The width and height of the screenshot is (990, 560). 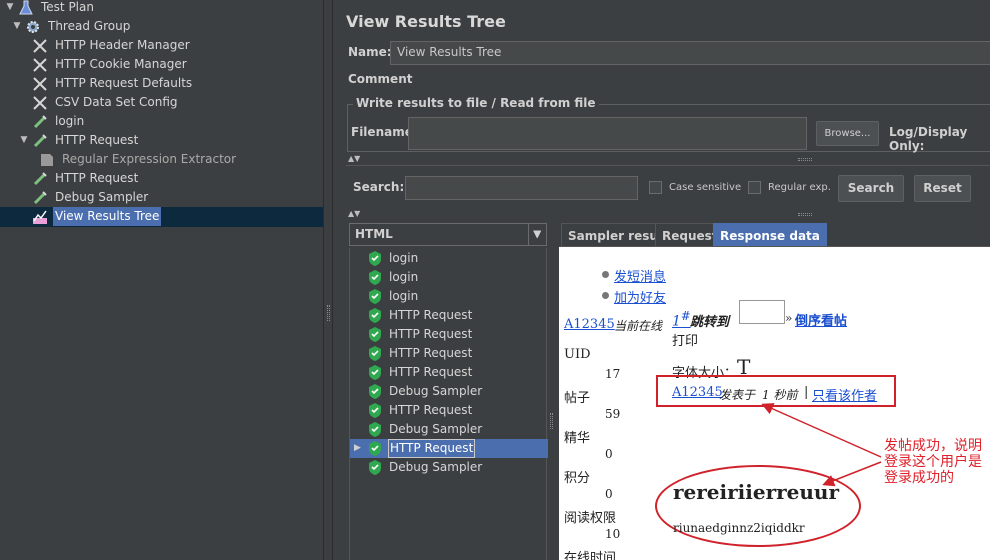 I want to click on filename-label: Filename, so click(x=382, y=132).